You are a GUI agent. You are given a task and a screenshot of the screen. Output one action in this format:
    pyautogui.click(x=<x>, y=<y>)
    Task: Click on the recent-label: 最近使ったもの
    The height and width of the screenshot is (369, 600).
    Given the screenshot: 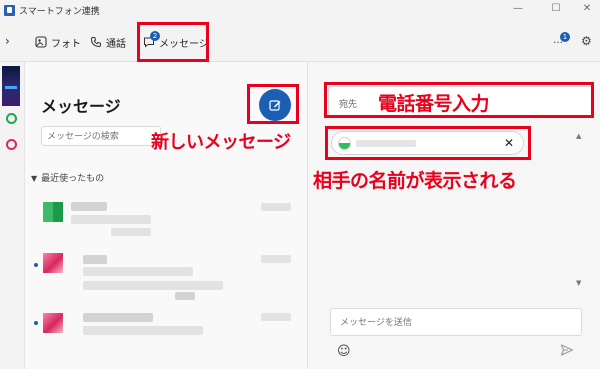 What is the action you would take?
    pyautogui.click(x=73, y=179)
    